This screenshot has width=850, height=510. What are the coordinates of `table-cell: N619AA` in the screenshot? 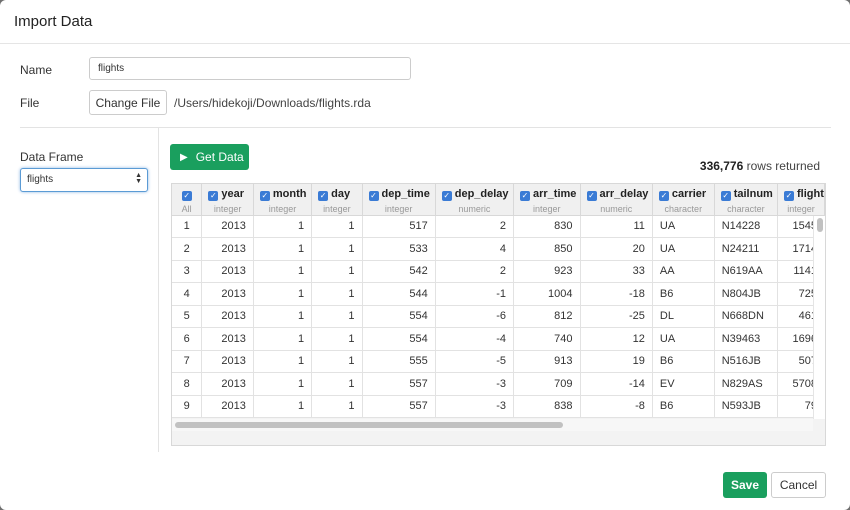 It's located at (746, 271).